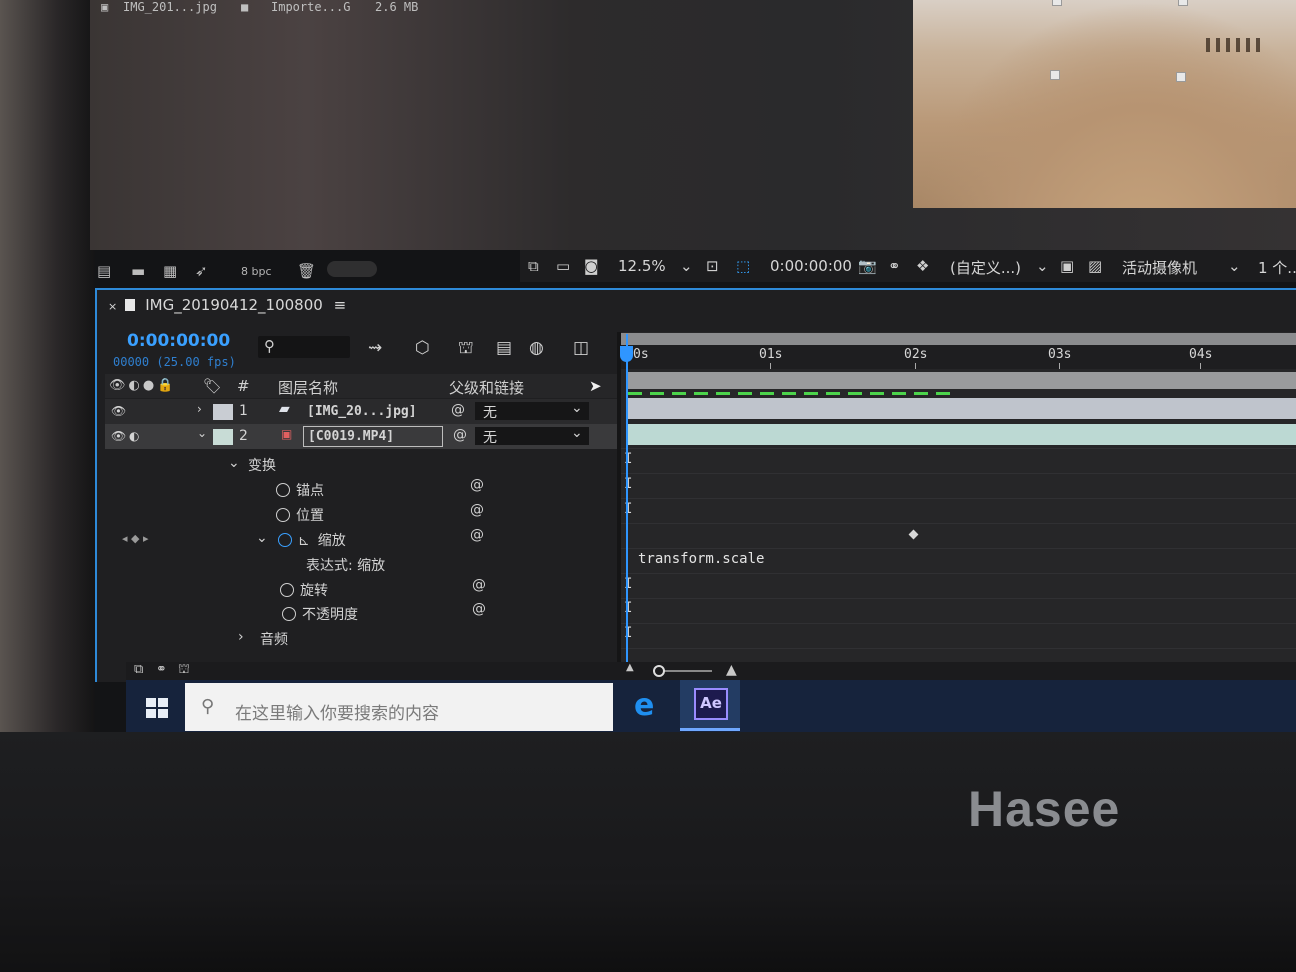 This screenshot has width=1296, height=972. I want to click on zoom-select: 12.5%, so click(642, 266).